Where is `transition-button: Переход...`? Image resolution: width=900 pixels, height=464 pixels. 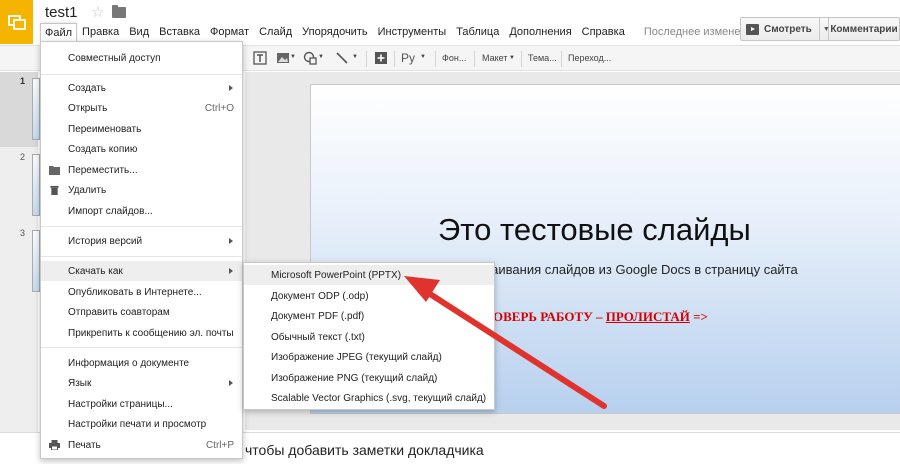
transition-button: Переход... is located at coordinates (589, 58).